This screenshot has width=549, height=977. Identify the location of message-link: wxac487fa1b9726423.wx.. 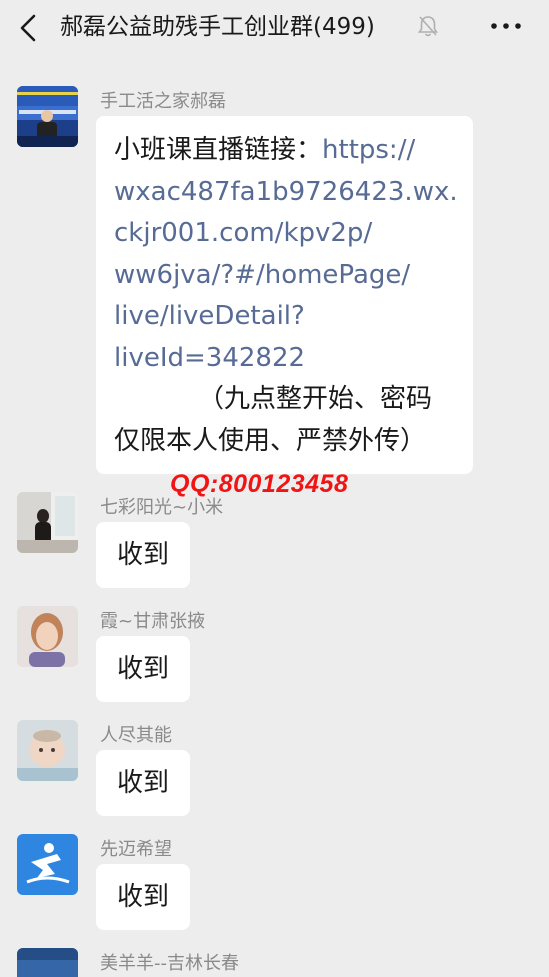
(293, 193).